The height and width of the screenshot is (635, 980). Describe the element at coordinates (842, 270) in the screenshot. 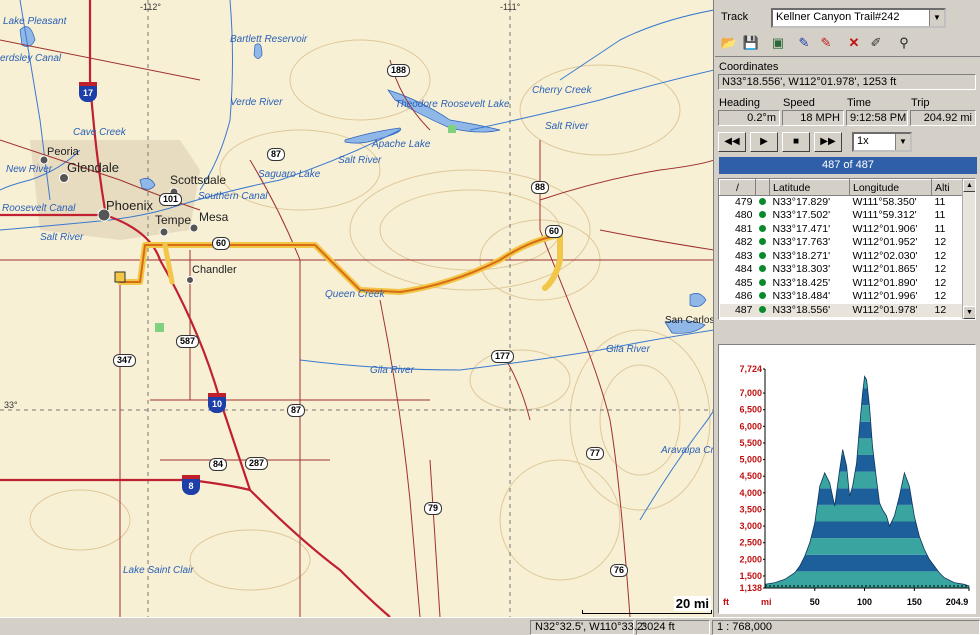

I see `table-row: 484 N33°18.303' W112°01.865' 12` at that location.